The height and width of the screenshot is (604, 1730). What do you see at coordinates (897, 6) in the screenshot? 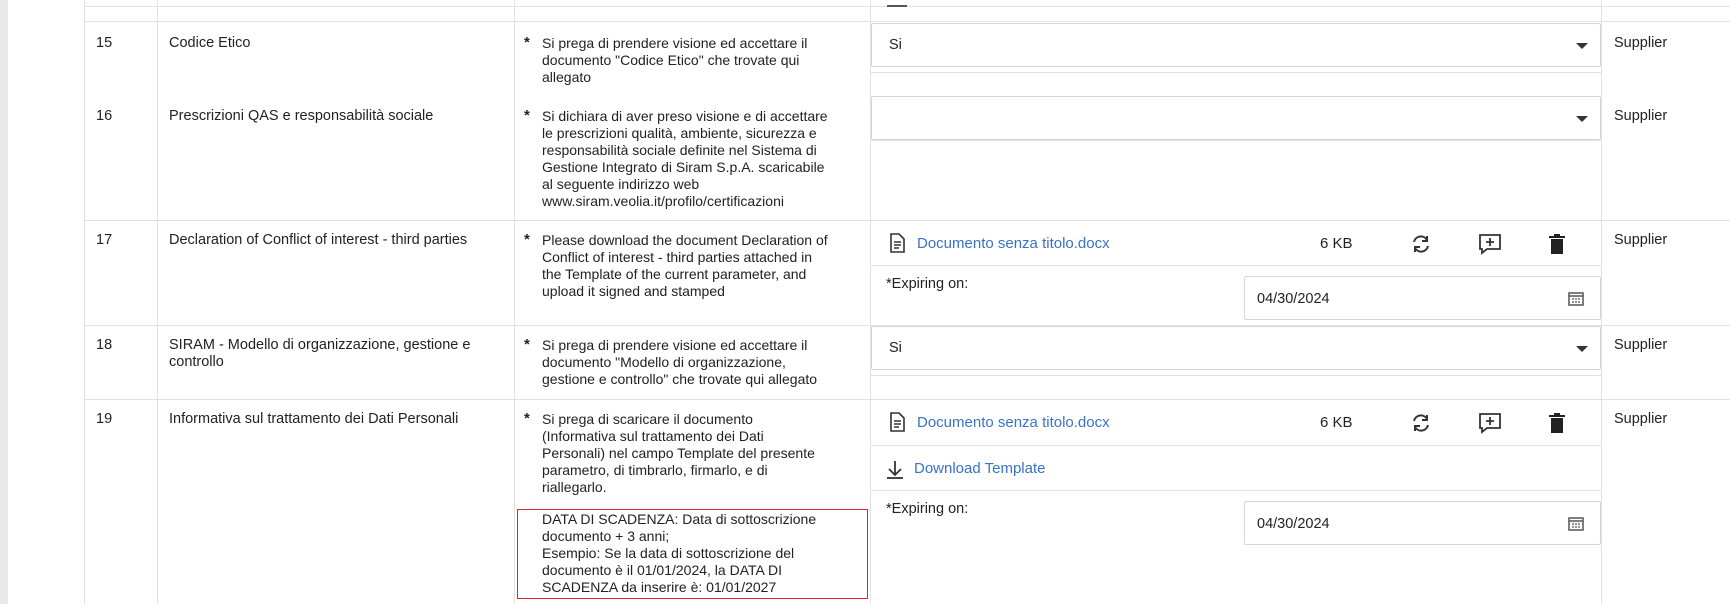
I see `scroll-remnant` at bounding box center [897, 6].